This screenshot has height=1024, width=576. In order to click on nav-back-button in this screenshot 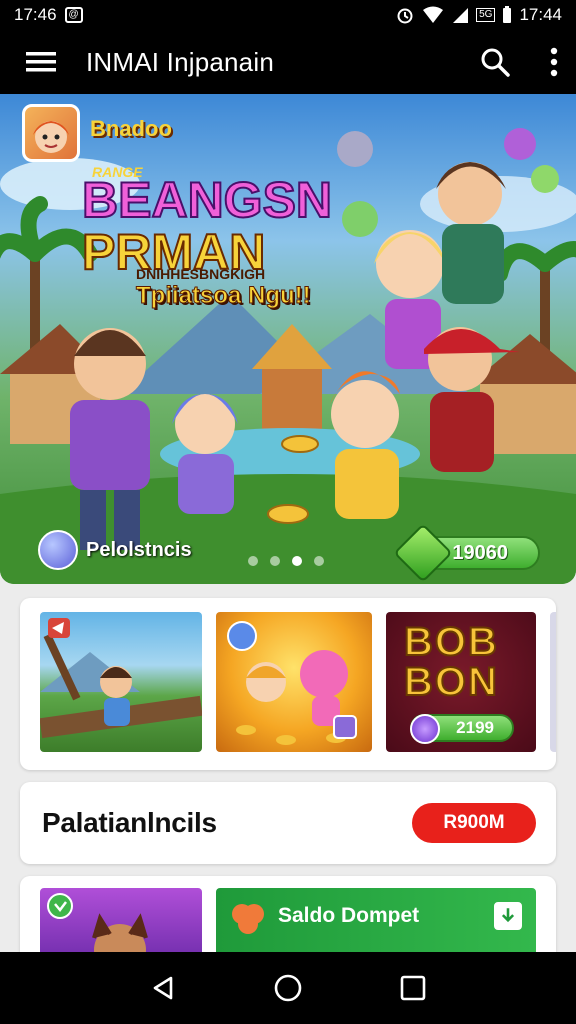, I will do `click(163, 988)`.